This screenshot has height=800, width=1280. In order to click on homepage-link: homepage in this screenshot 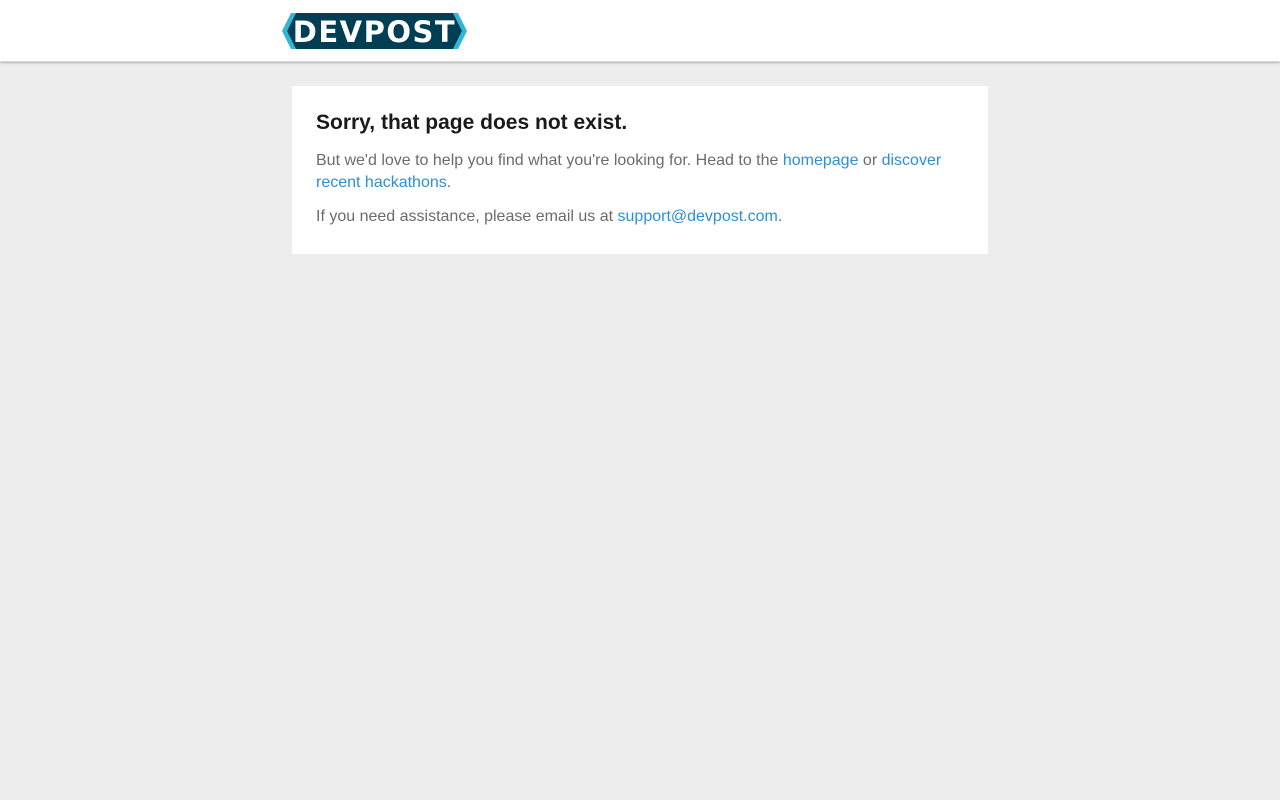, I will do `click(821, 160)`.